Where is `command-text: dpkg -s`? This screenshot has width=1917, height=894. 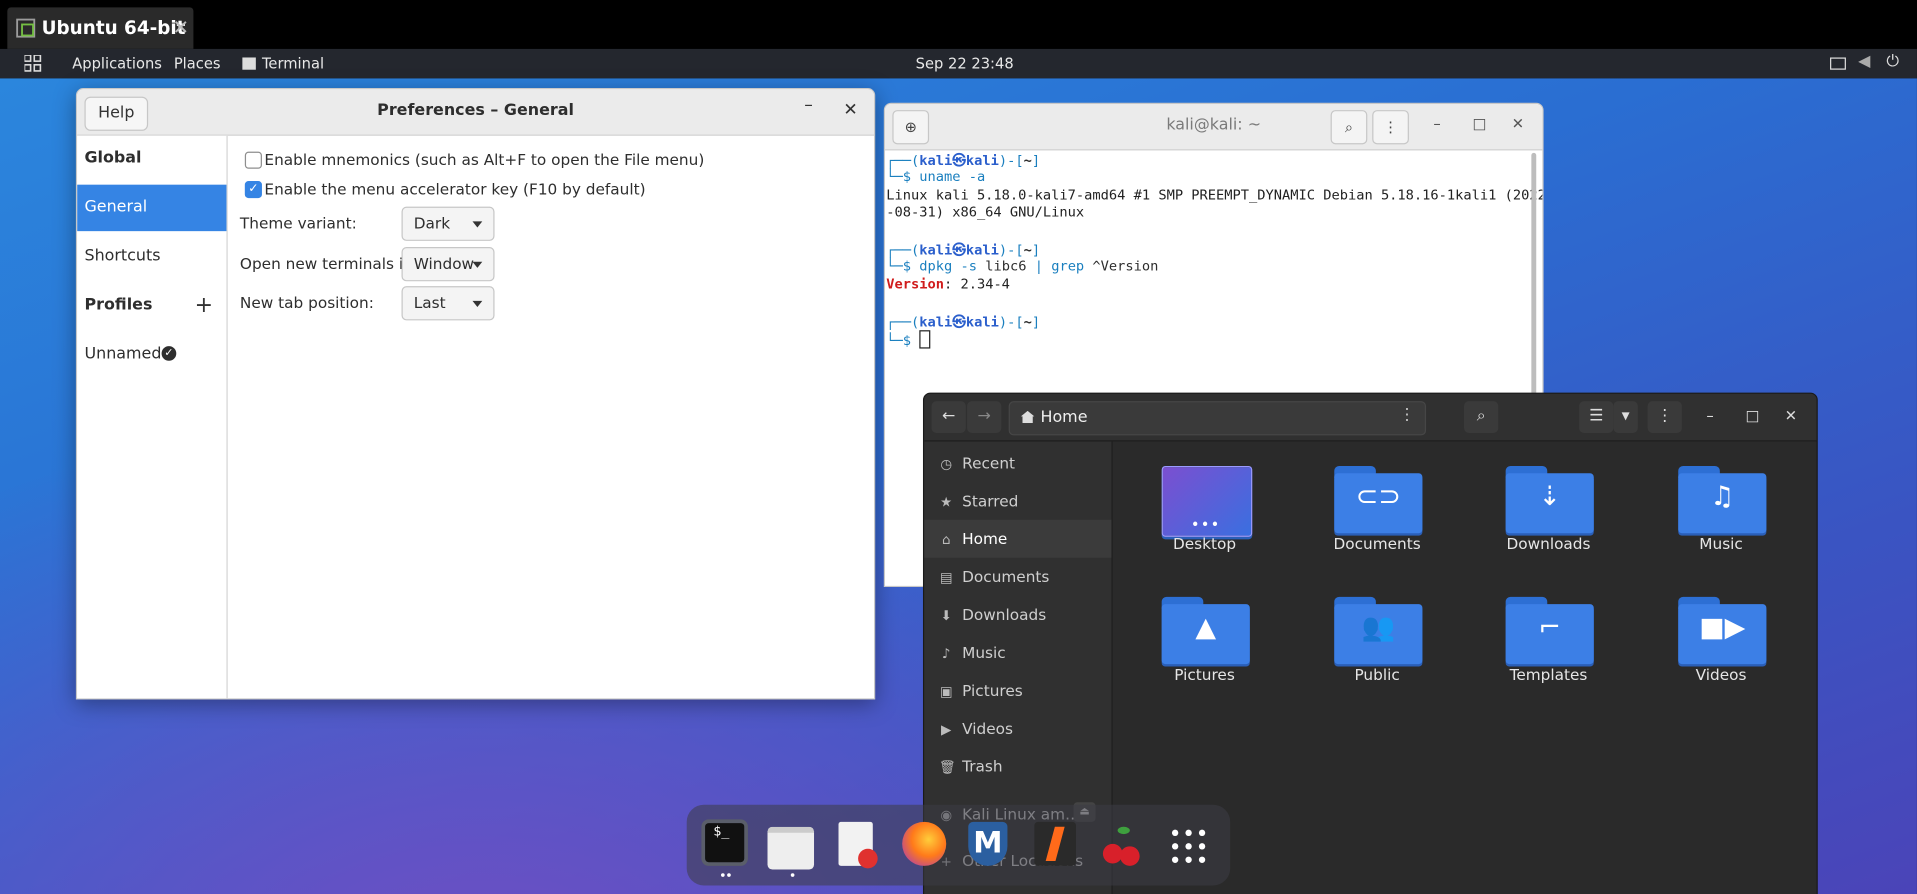 command-text: dpkg -s is located at coordinates (948, 266).